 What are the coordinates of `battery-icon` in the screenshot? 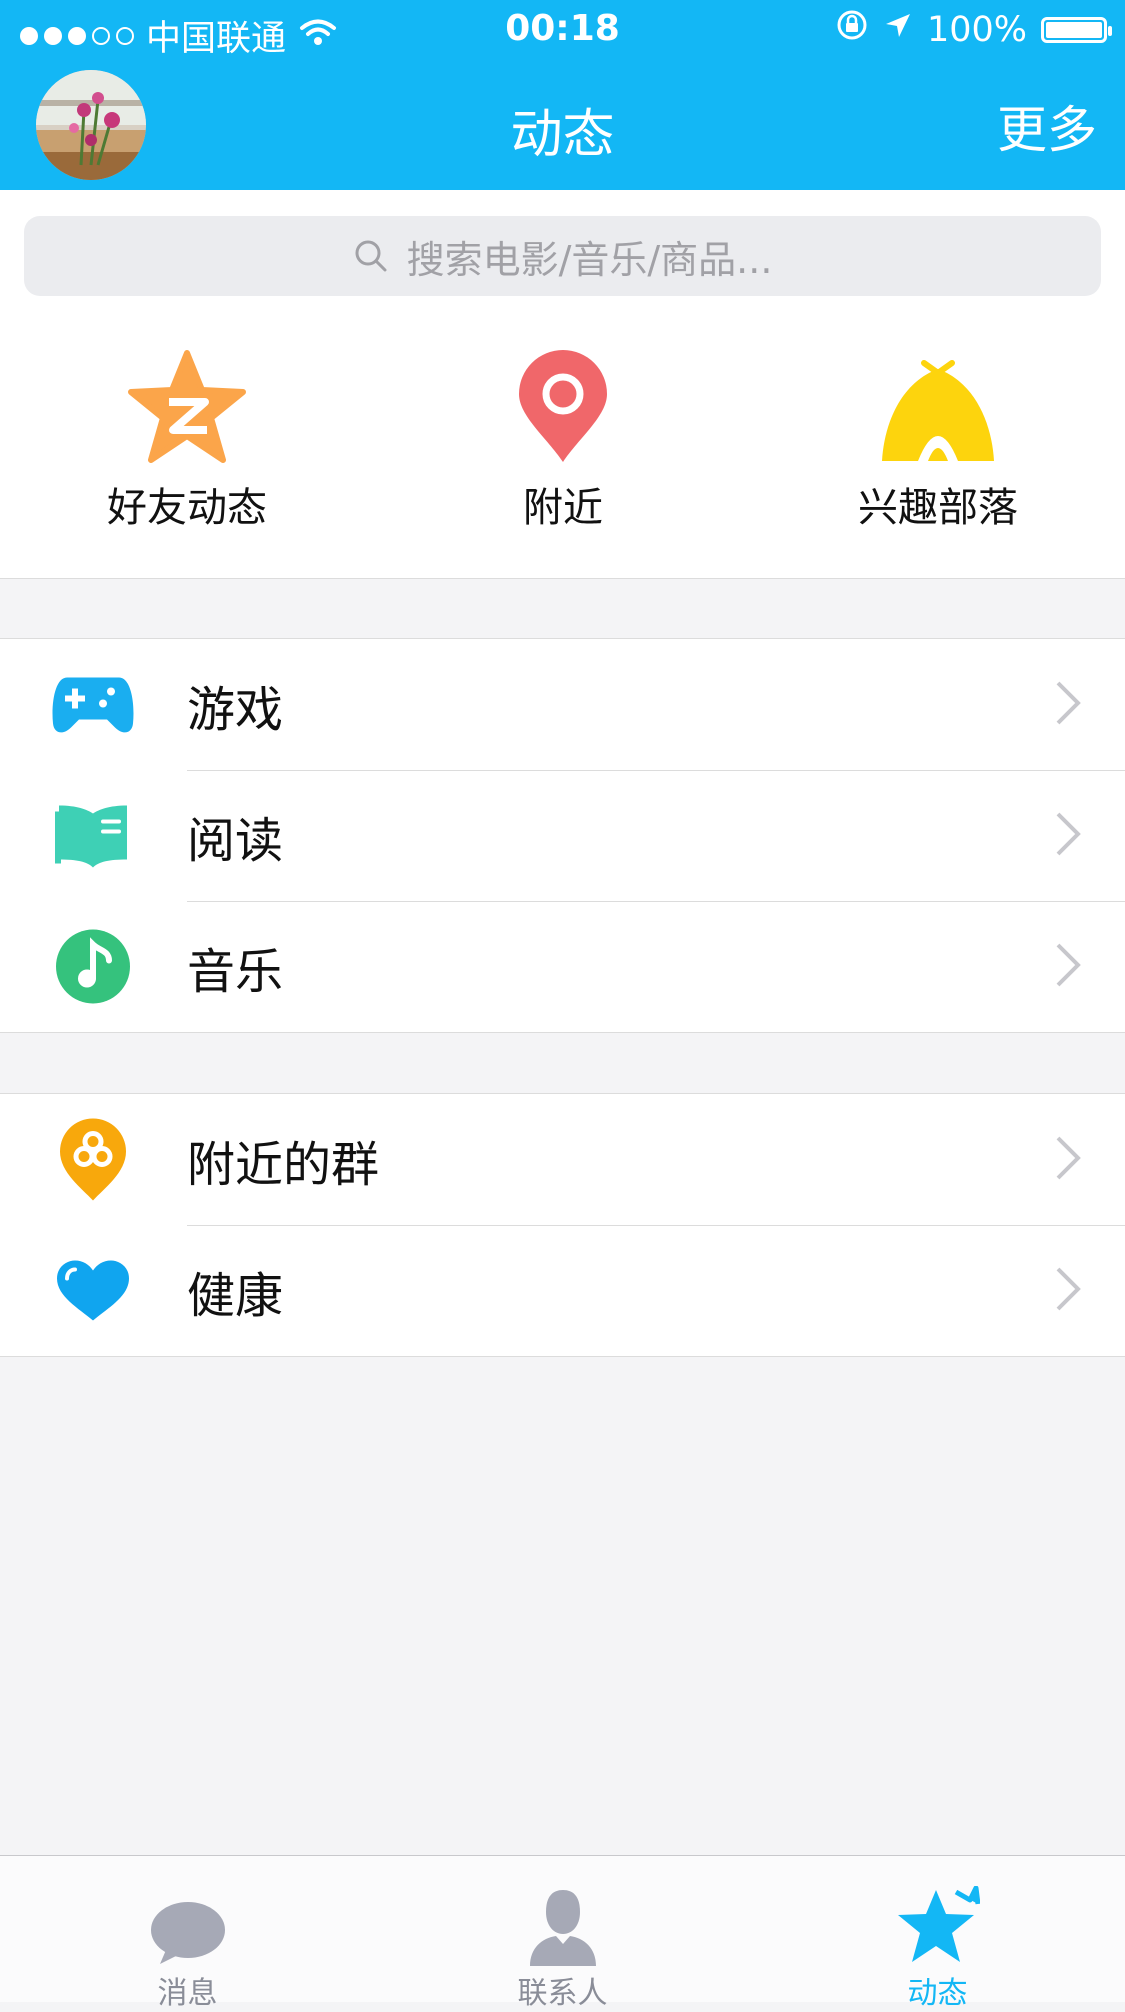 It's located at (1076, 29).